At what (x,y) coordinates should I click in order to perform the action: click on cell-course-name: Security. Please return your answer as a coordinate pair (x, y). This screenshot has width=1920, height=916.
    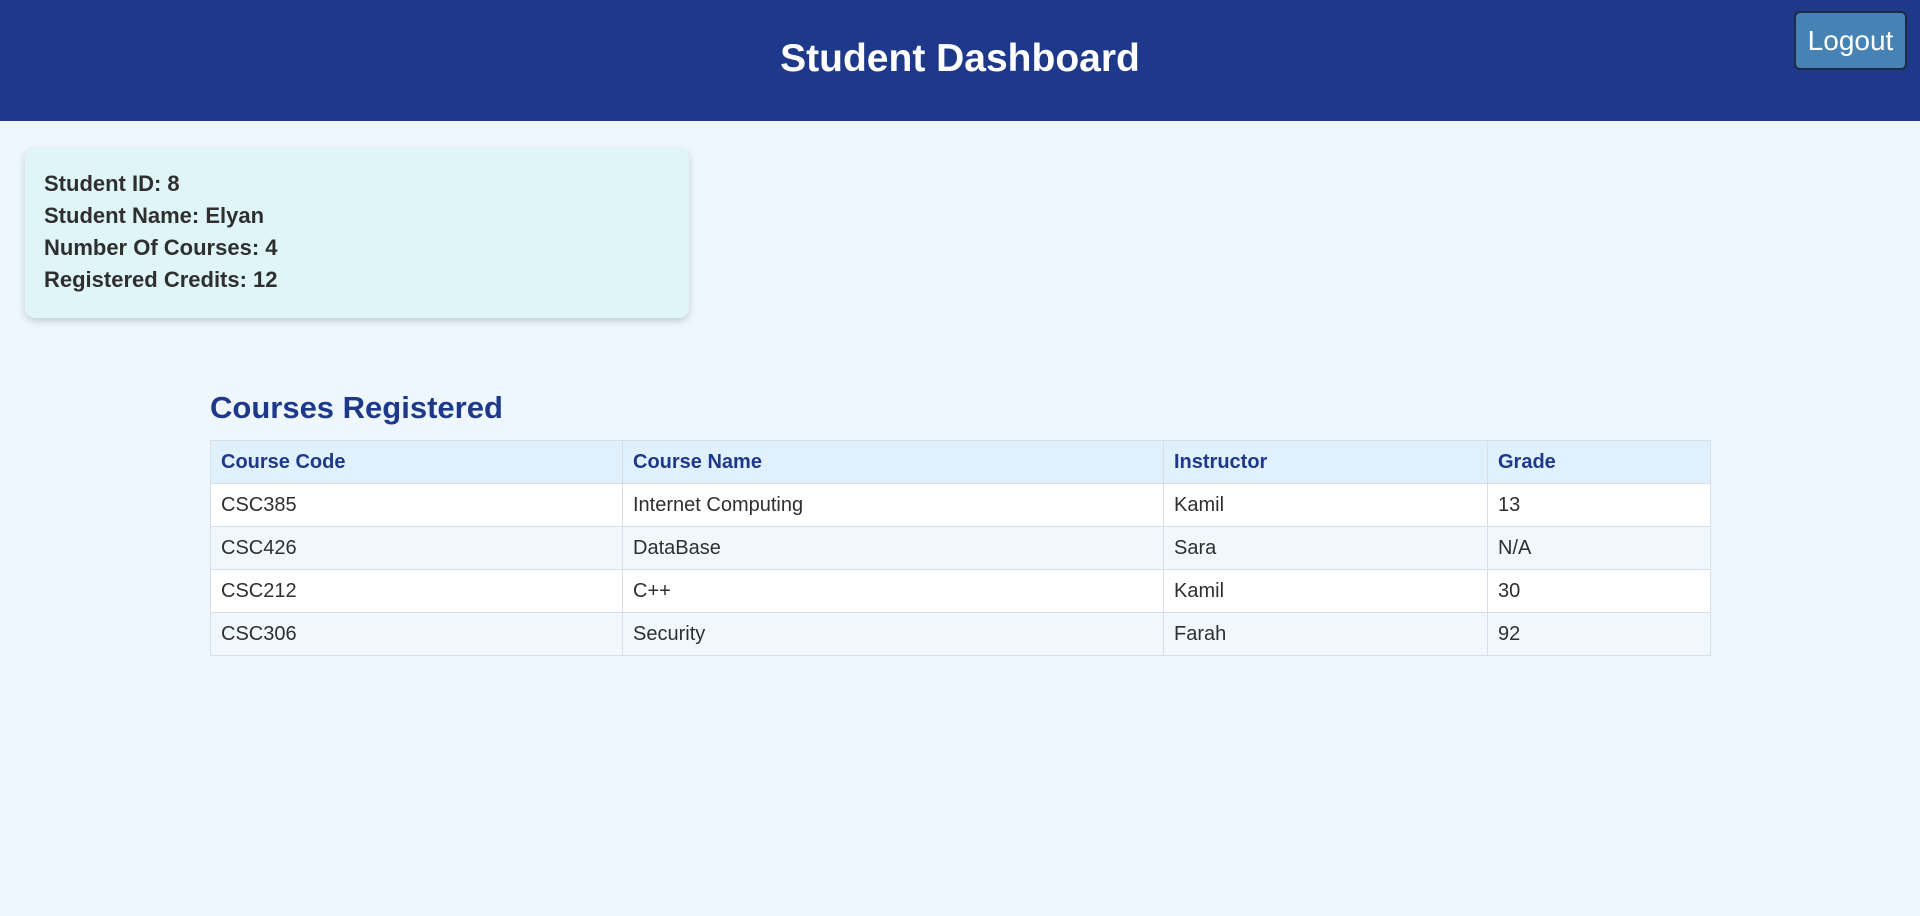
    Looking at the image, I should click on (893, 634).